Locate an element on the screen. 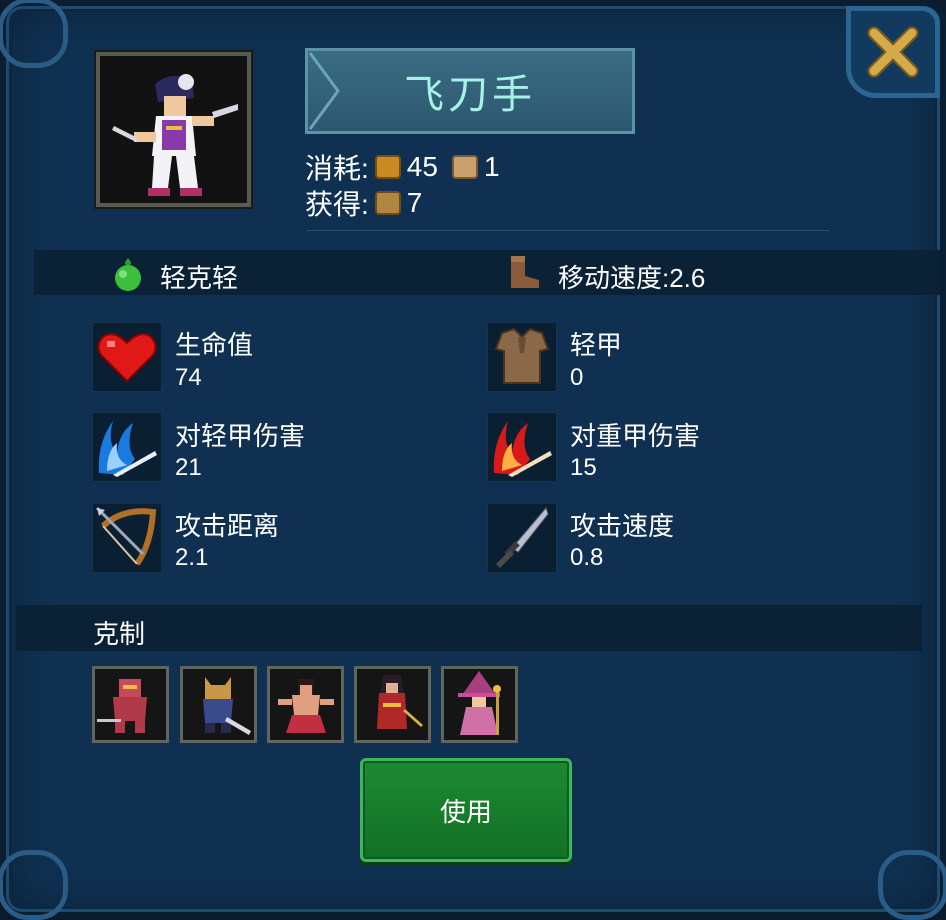 The width and height of the screenshot is (946, 920). stat-label: 攻击速度 is located at coordinates (622, 526).